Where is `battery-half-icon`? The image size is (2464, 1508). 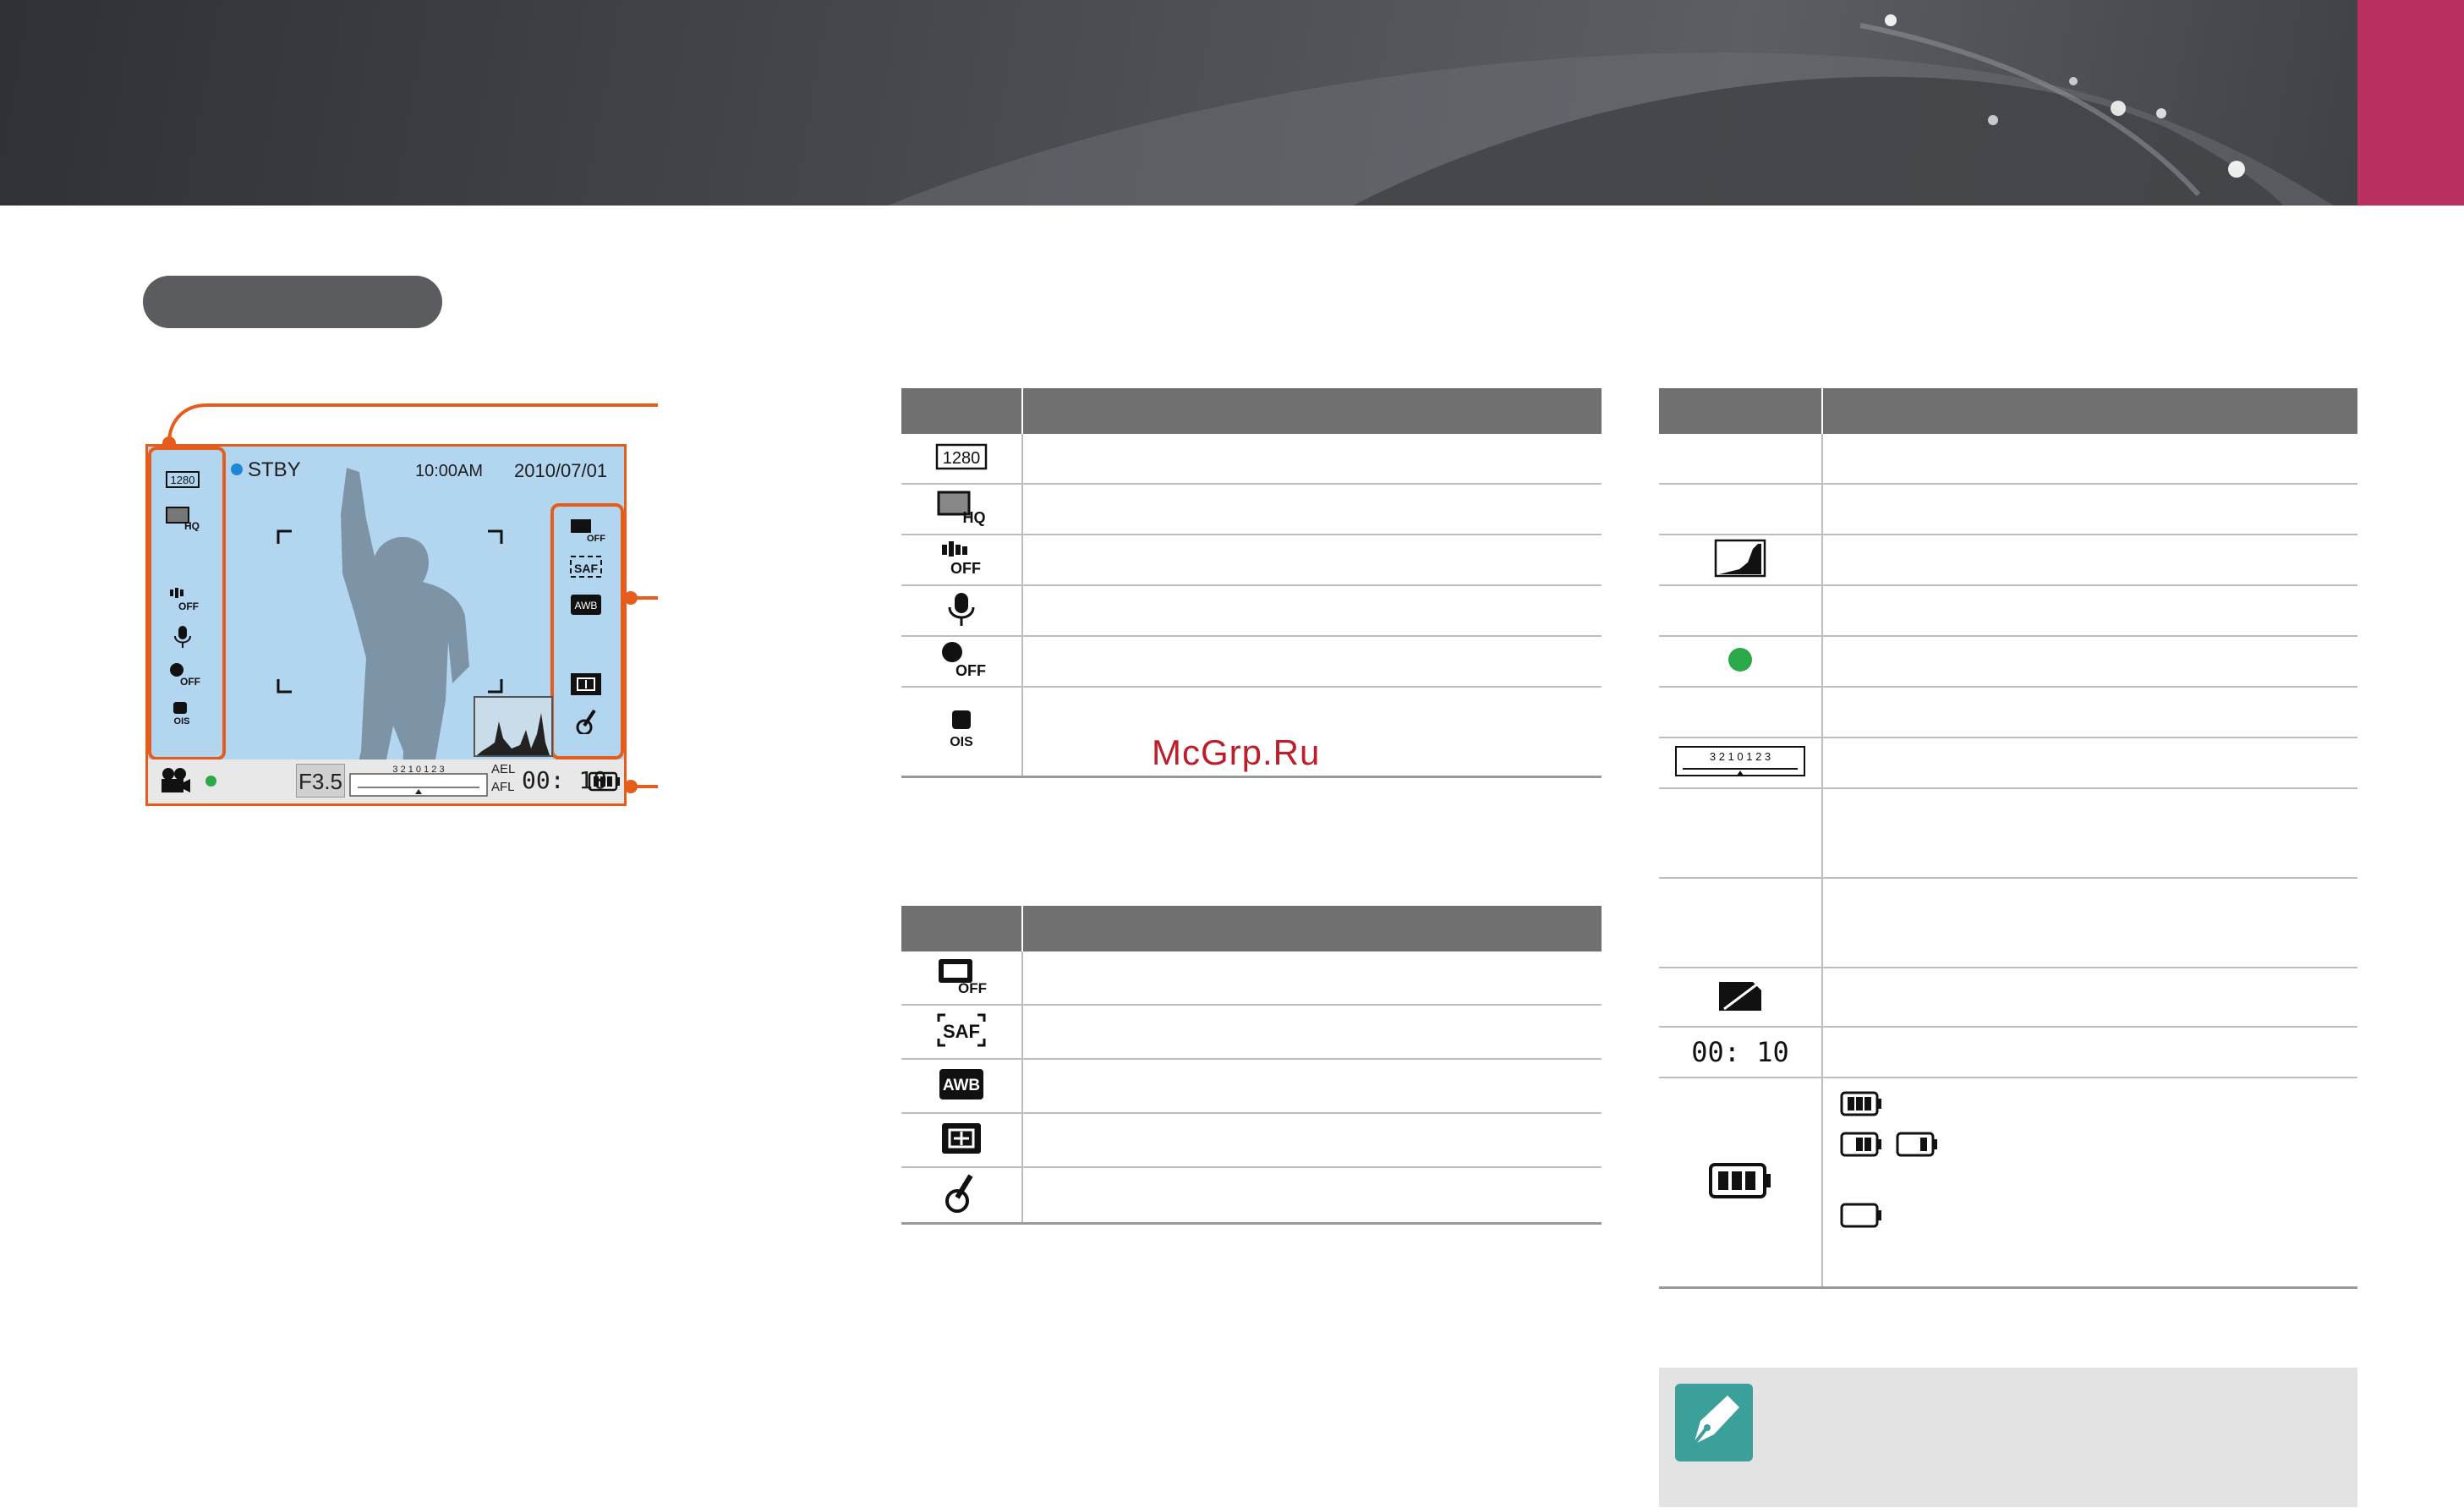 battery-half-icon is located at coordinates (1860, 1144).